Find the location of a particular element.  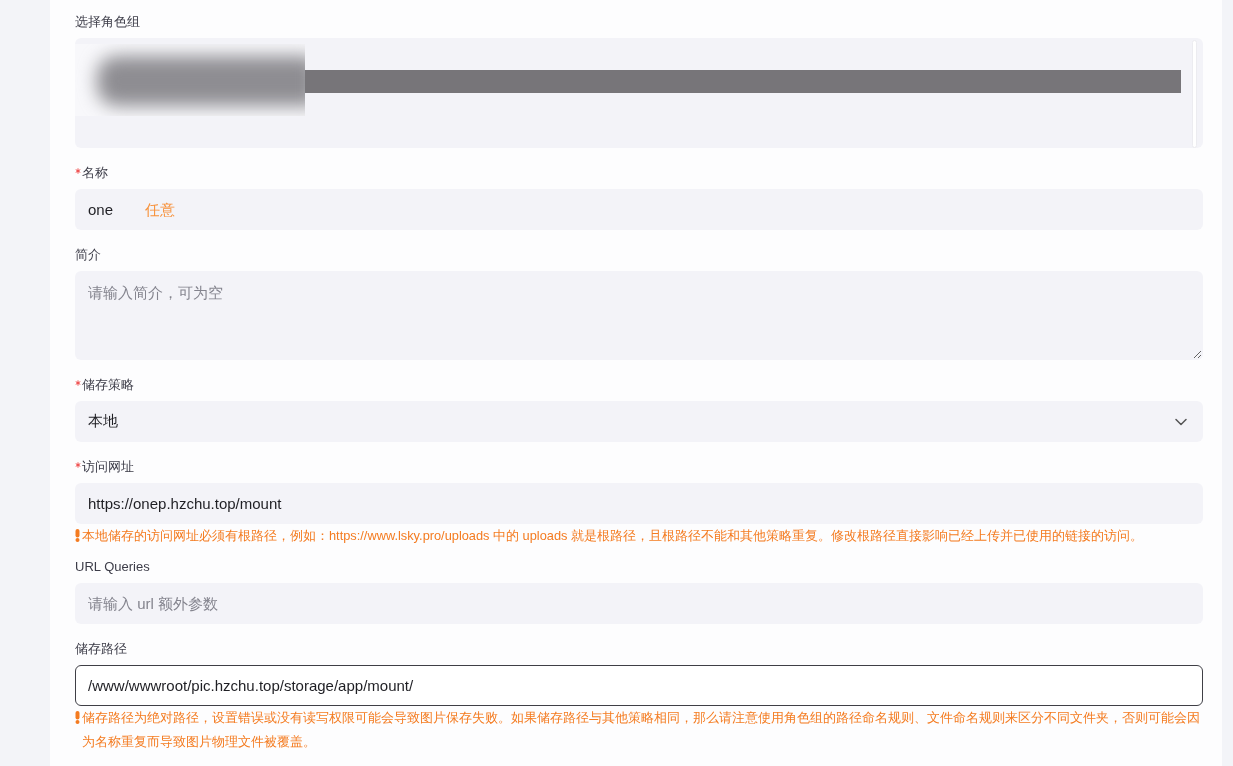

hint-text: 本地储存的访问网址必须有根路径，例如：https://www.lsky.pro/uploads 中的 uploads 就是根路径，且根路径不能和其他策略重复。修改根路径直接影响已经上传并已使用的链接的访问。 is located at coordinates (612, 536).